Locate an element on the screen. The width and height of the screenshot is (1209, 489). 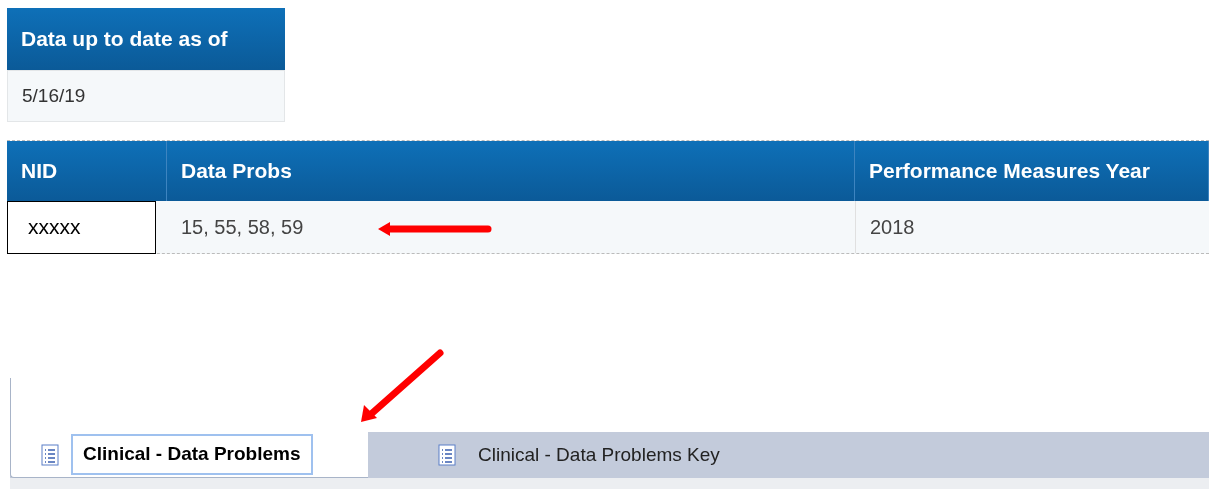
table-cell: 15, 55, 58, 59 is located at coordinates (242, 227).